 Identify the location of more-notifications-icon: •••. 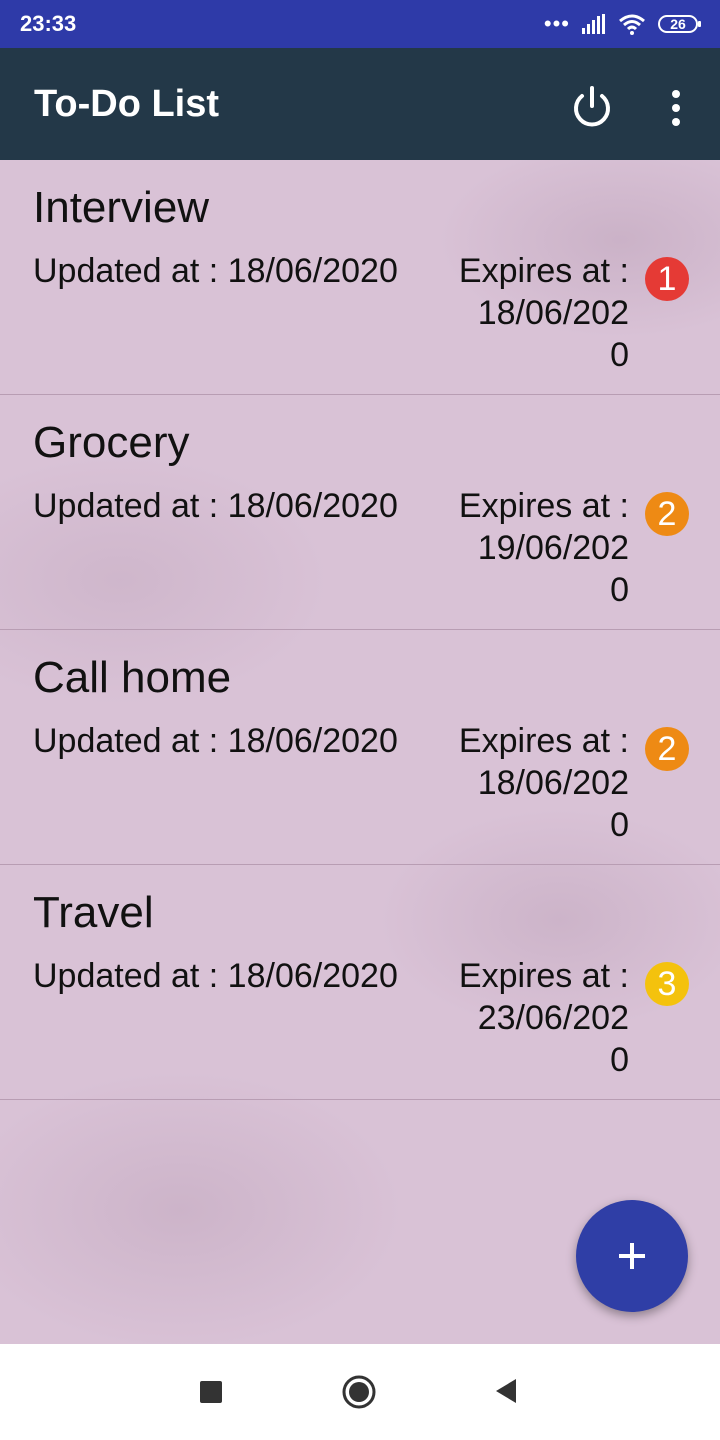
(556, 23).